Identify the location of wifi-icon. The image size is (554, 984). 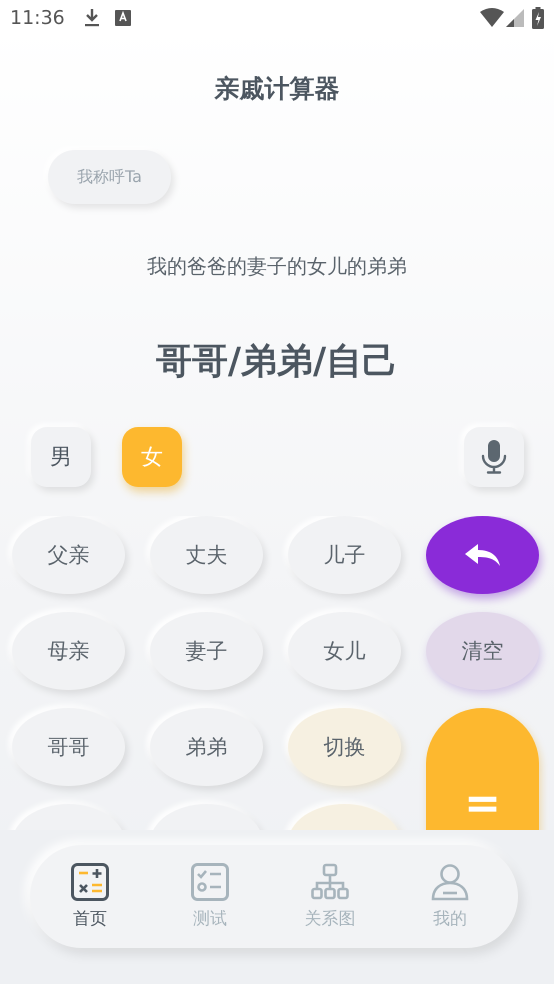
(492, 18).